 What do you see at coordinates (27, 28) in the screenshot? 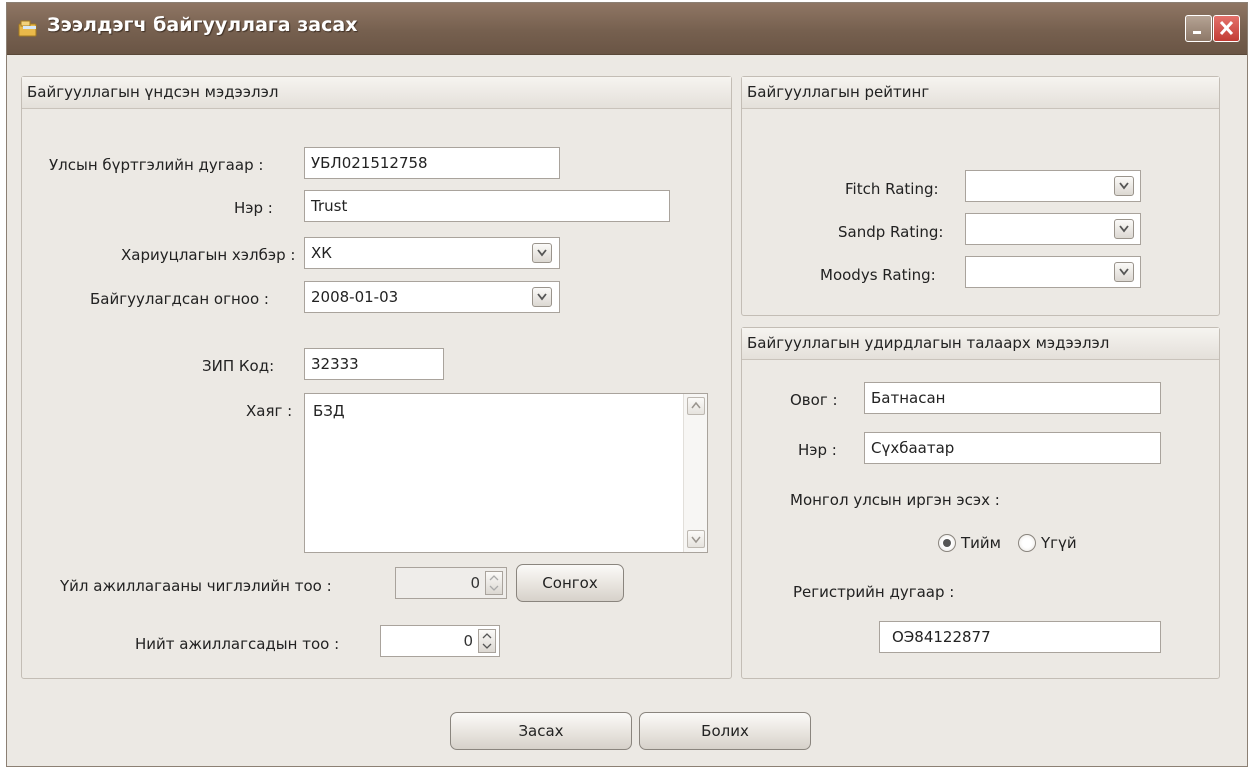
I see `folder-icon` at bounding box center [27, 28].